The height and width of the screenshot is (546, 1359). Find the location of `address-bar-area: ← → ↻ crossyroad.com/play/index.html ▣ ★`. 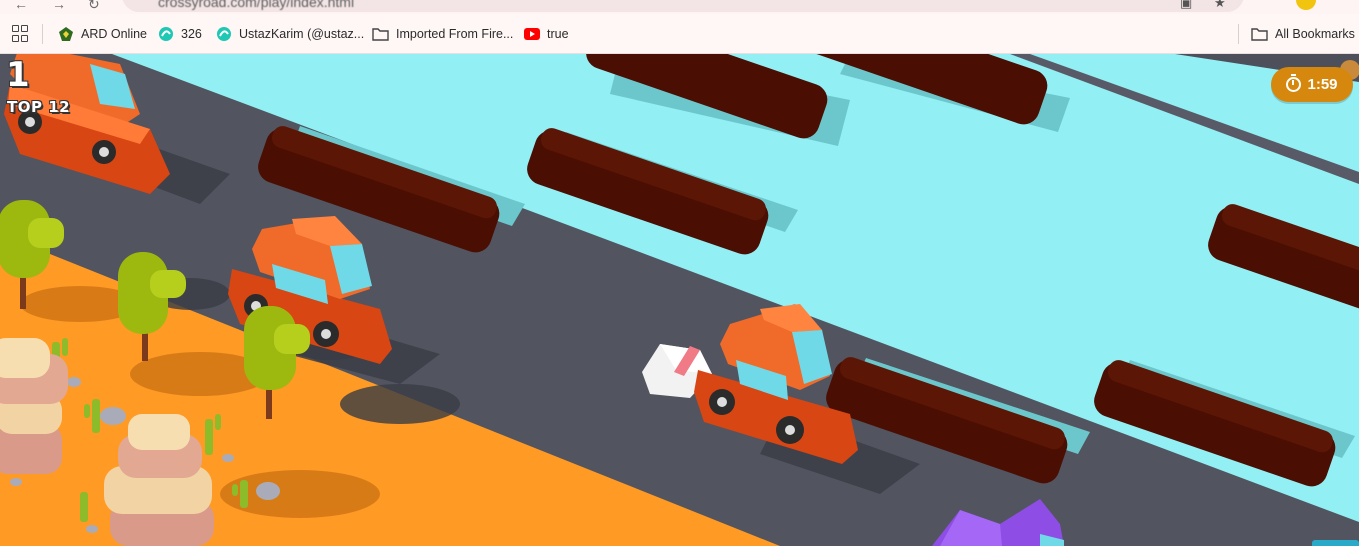

address-bar-area: ← → ↻ crossyroad.com/play/index.html ▣ ★ is located at coordinates (679, 7).